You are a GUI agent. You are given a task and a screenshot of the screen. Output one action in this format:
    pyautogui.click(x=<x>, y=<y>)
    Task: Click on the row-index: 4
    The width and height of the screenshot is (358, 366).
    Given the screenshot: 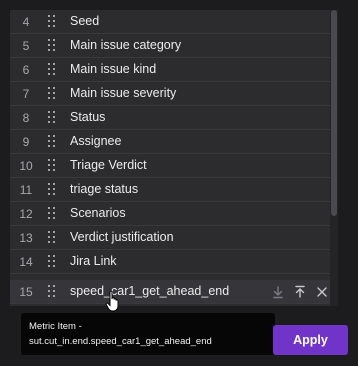 What is the action you would take?
    pyautogui.click(x=26, y=22)
    